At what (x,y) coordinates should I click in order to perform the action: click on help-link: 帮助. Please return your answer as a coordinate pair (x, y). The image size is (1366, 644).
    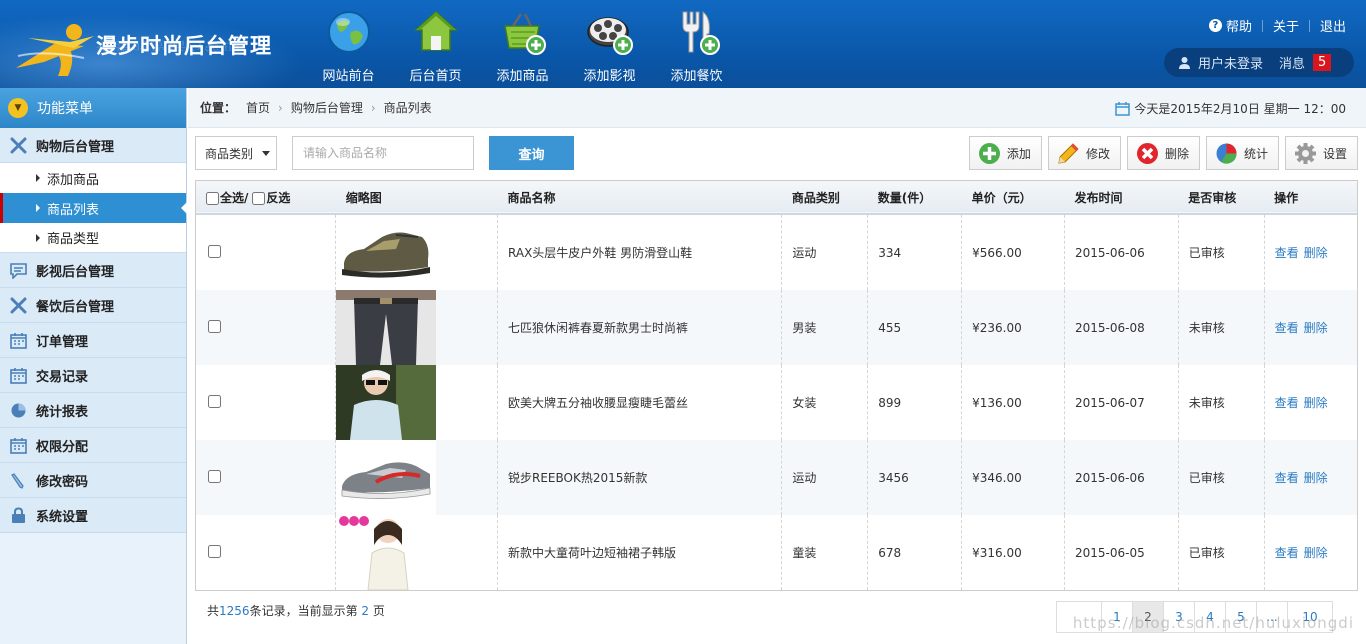
    Looking at the image, I should click on (1239, 25).